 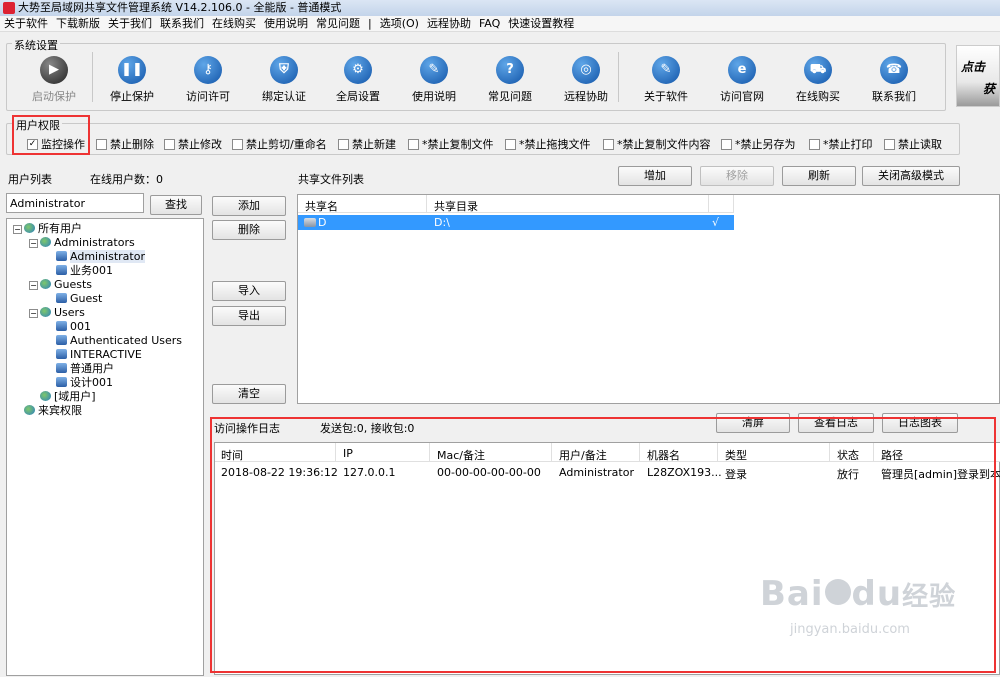 I want to click on ie-icon: e, so click(x=742, y=70).